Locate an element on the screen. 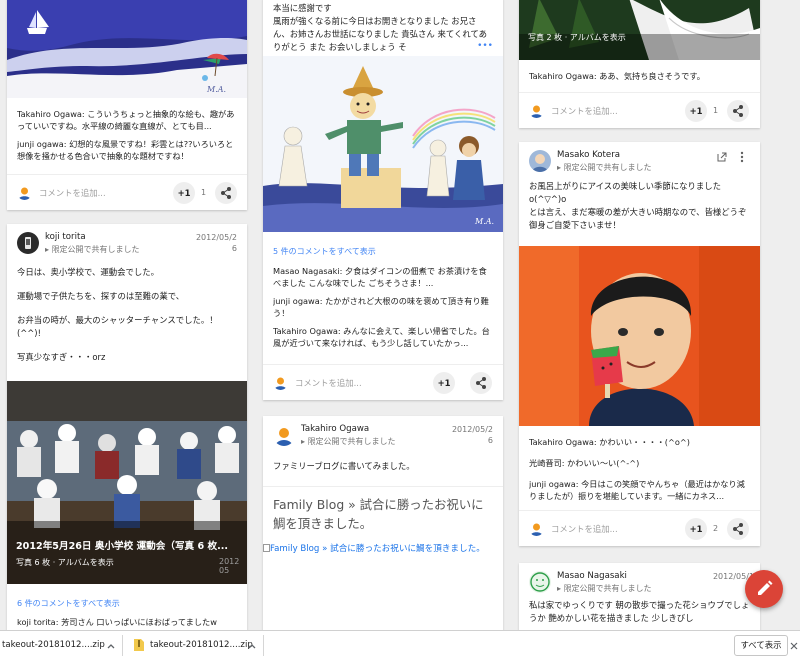 This screenshot has width=800, height=659. post-image-watercolor: M.A. is located at coordinates (127, 49).